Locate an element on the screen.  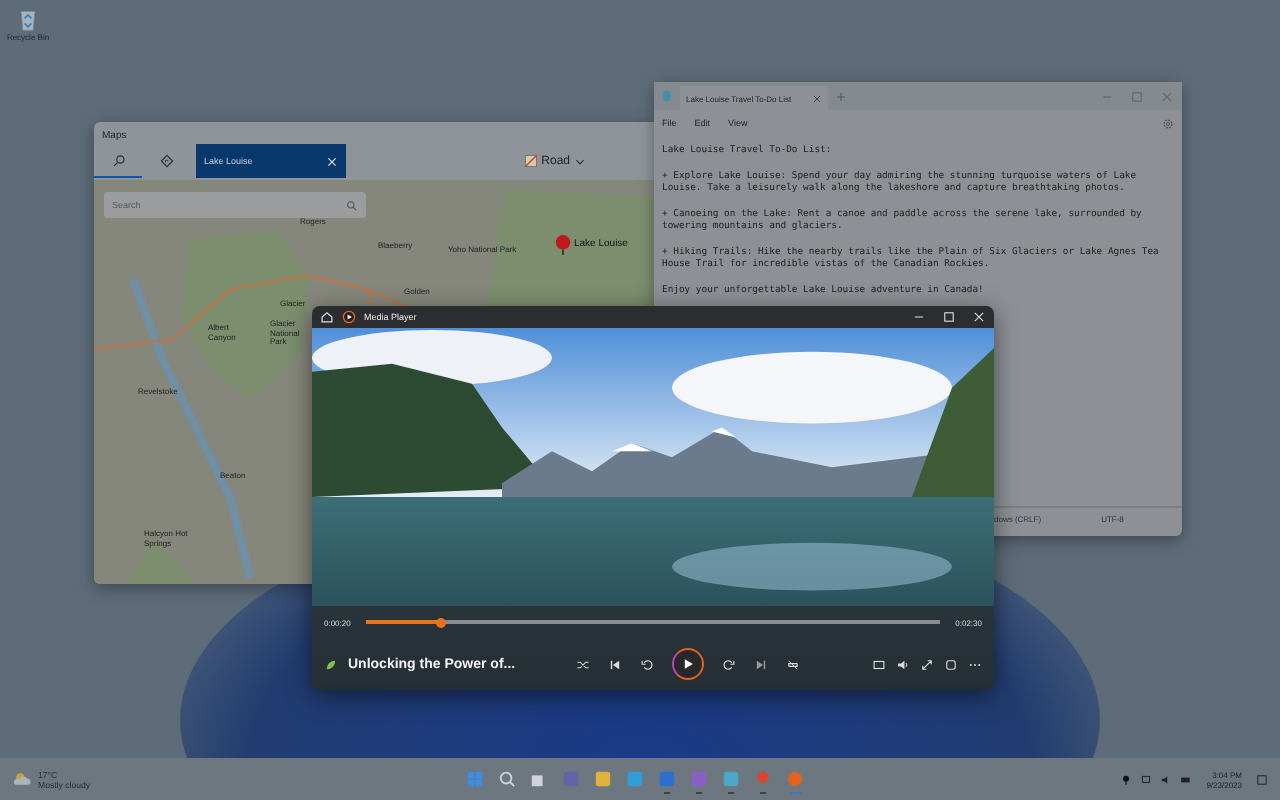
home-icon is located at coordinates (327, 317).